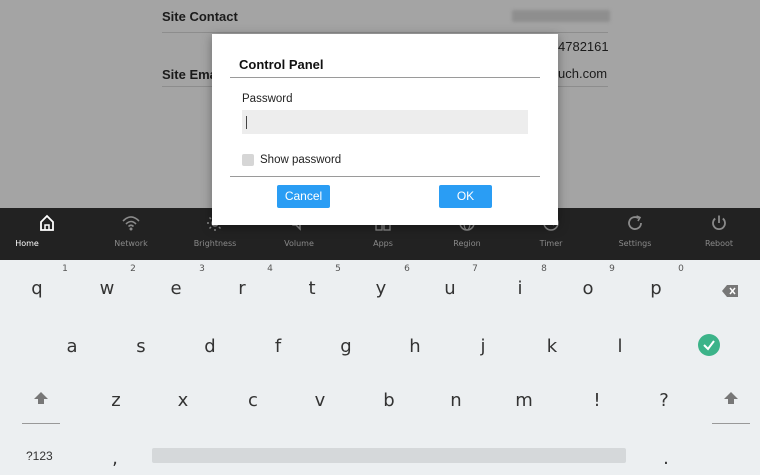  Describe the element at coordinates (270, 269) in the screenshot. I see `key-hint: 4` at that location.